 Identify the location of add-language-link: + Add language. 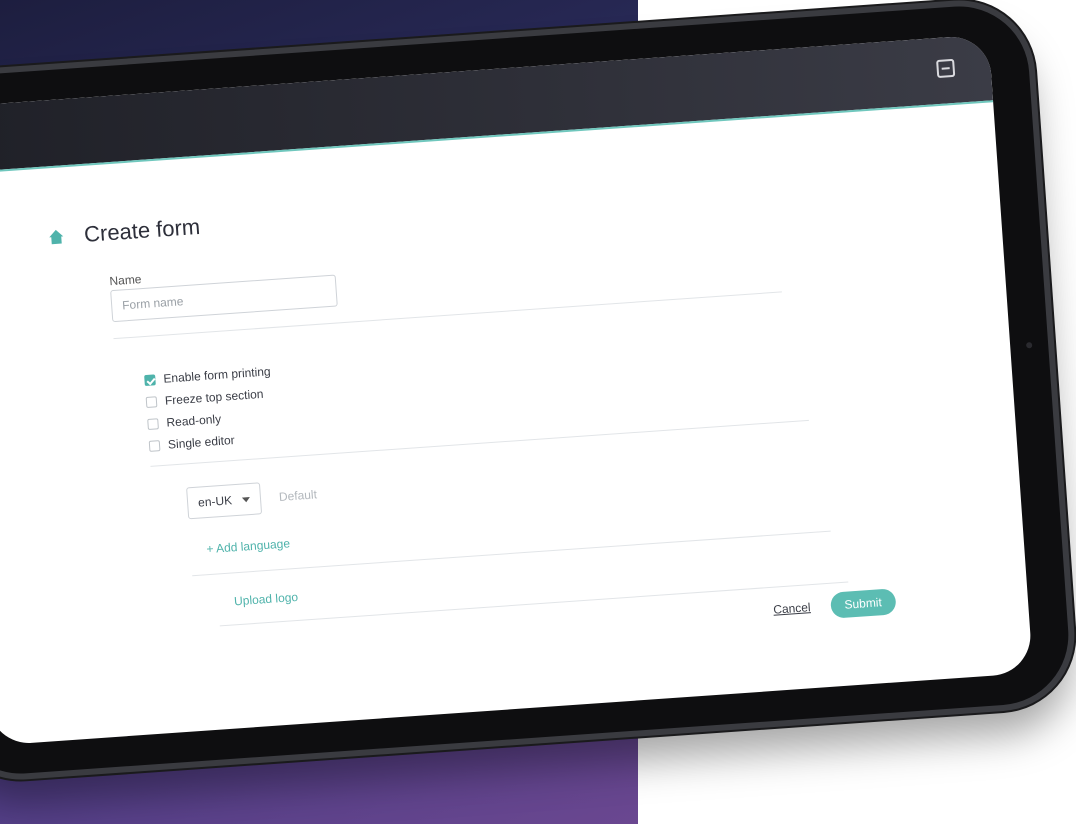
(248, 546).